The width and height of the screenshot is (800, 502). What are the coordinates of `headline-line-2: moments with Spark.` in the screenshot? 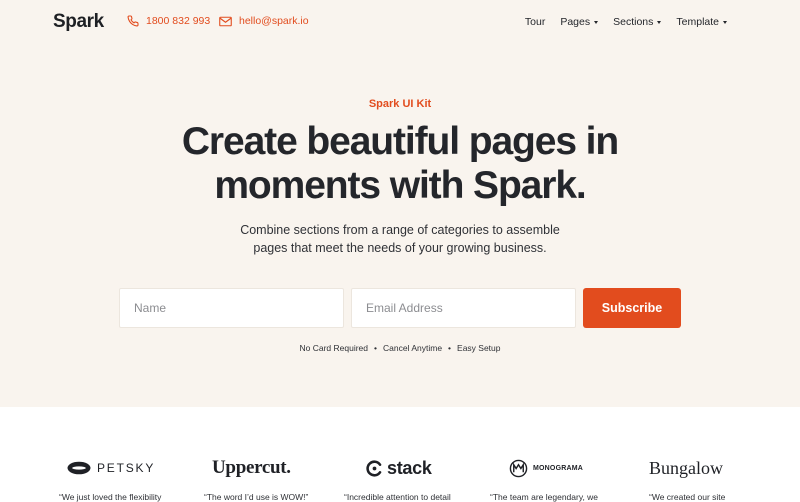 It's located at (400, 185).